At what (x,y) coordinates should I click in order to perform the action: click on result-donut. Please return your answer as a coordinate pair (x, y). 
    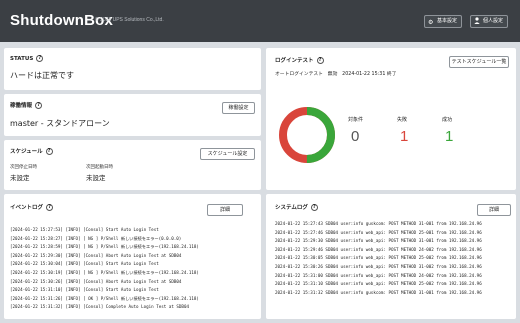
    Looking at the image, I should click on (307, 135).